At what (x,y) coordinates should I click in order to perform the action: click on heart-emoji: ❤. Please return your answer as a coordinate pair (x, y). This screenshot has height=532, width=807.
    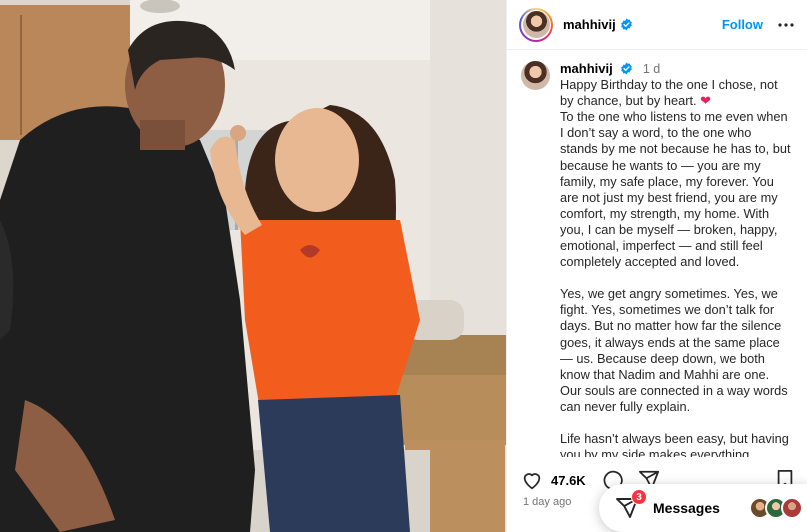
    Looking at the image, I should click on (705, 101).